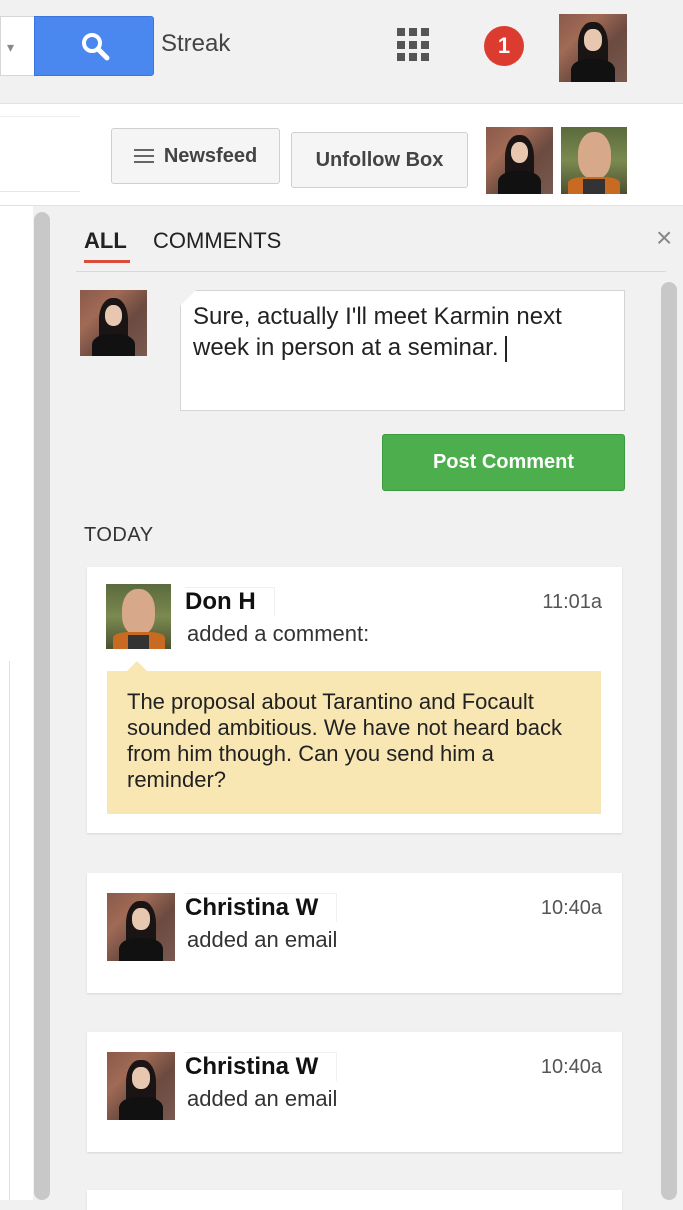  I want to click on search-button, so click(94, 46).